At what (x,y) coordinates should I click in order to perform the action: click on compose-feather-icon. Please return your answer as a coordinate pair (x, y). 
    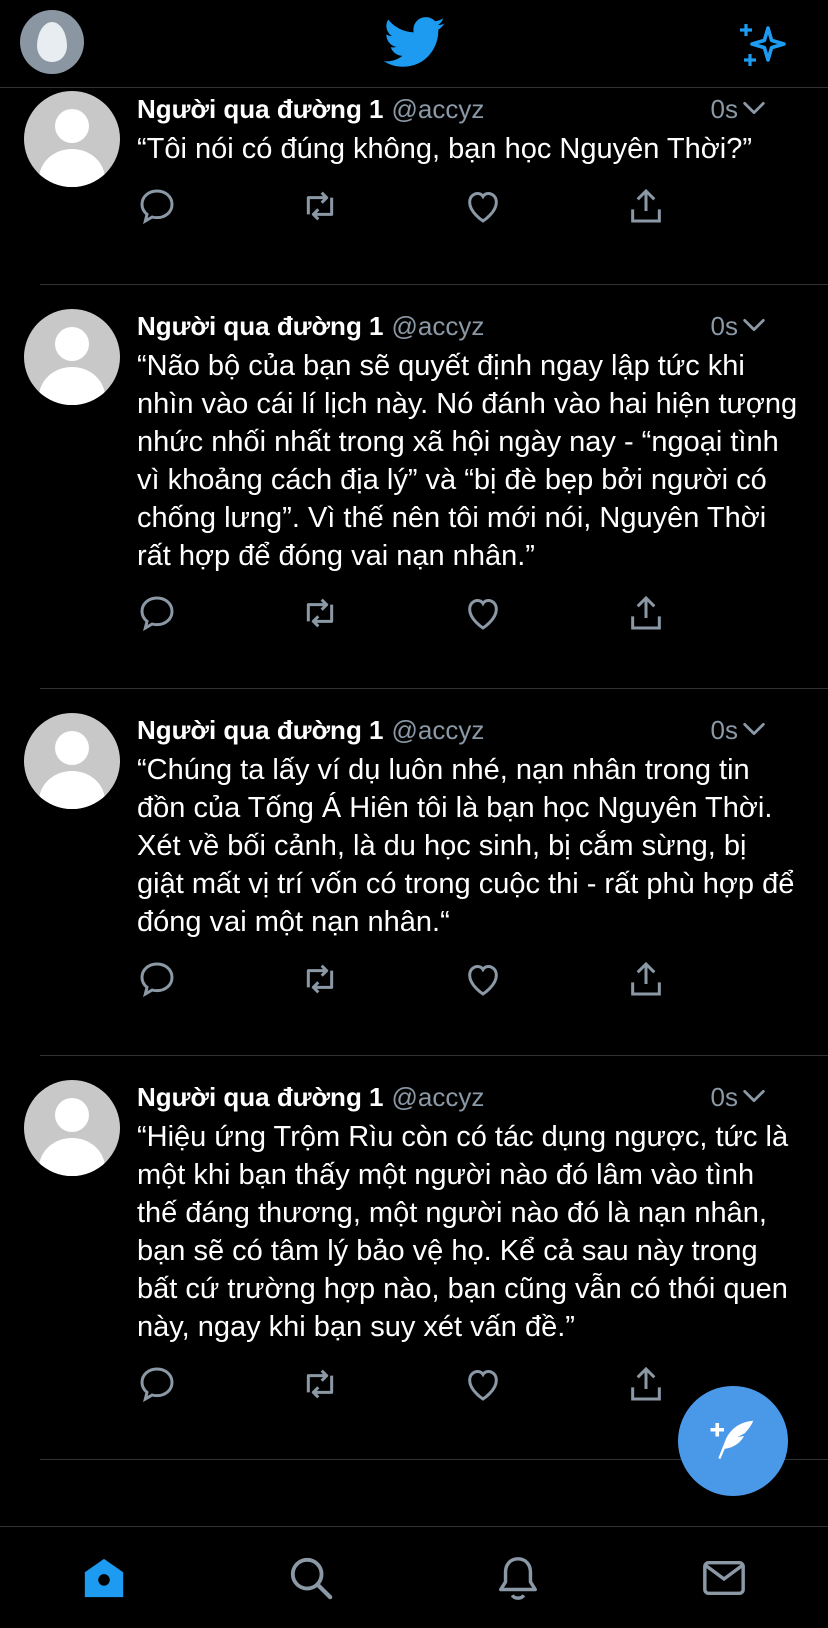
    Looking at the image, I should click on (732, 1439).